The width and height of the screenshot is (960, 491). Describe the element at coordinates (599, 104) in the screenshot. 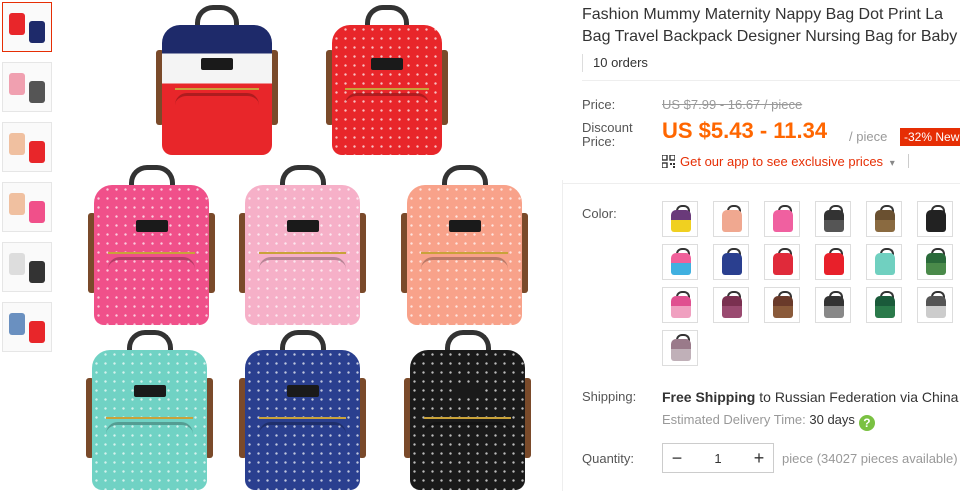

I see `price-label: Price:` at that location.